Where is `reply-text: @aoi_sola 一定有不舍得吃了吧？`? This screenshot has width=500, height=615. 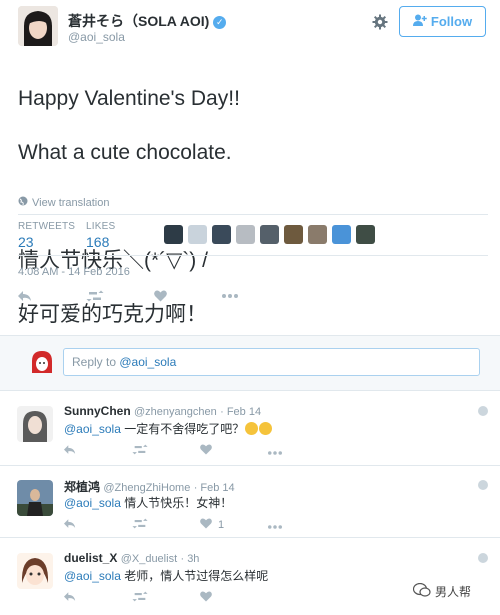 reply-text: @aoi_sola 一定有不舍得吃了吧？ is located at coordinates (168, 428).